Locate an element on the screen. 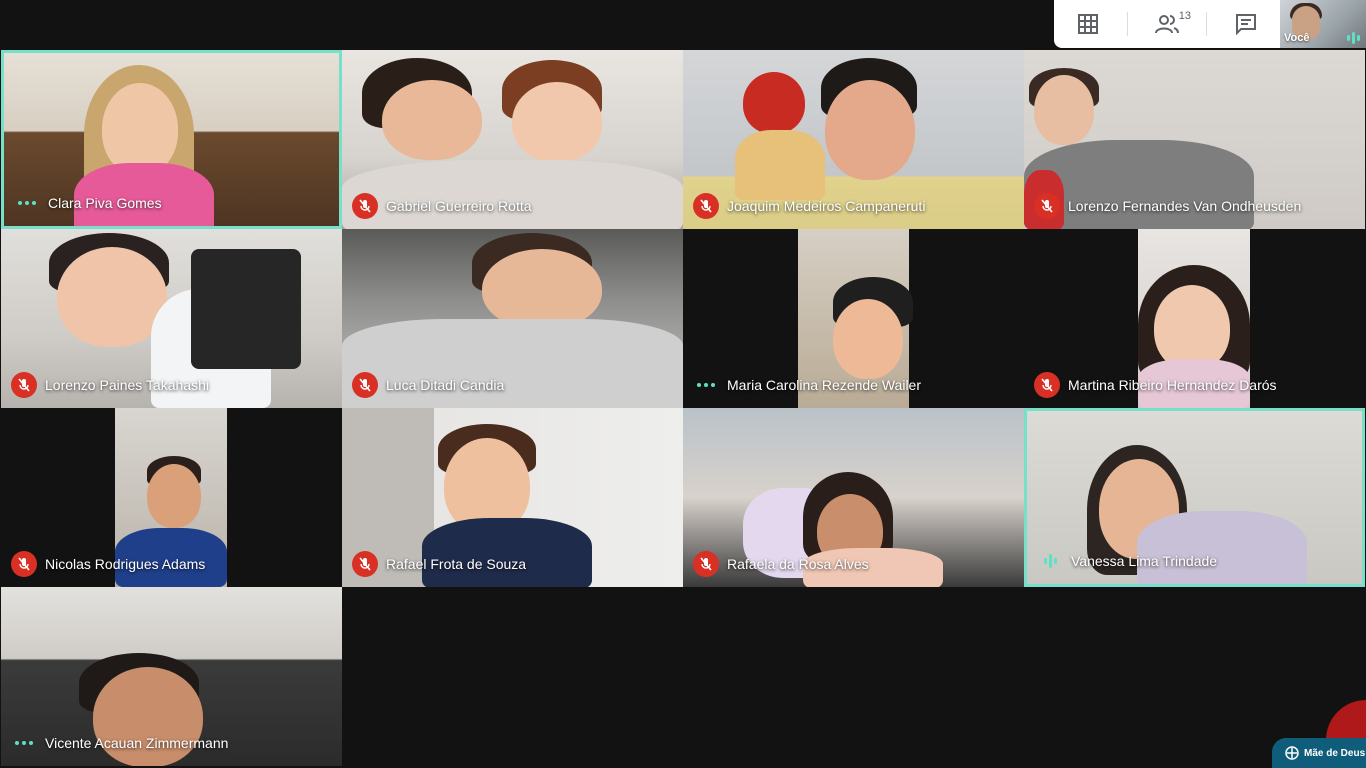  meeting-toolbar: 13 is located at coordinates (1167, 24).